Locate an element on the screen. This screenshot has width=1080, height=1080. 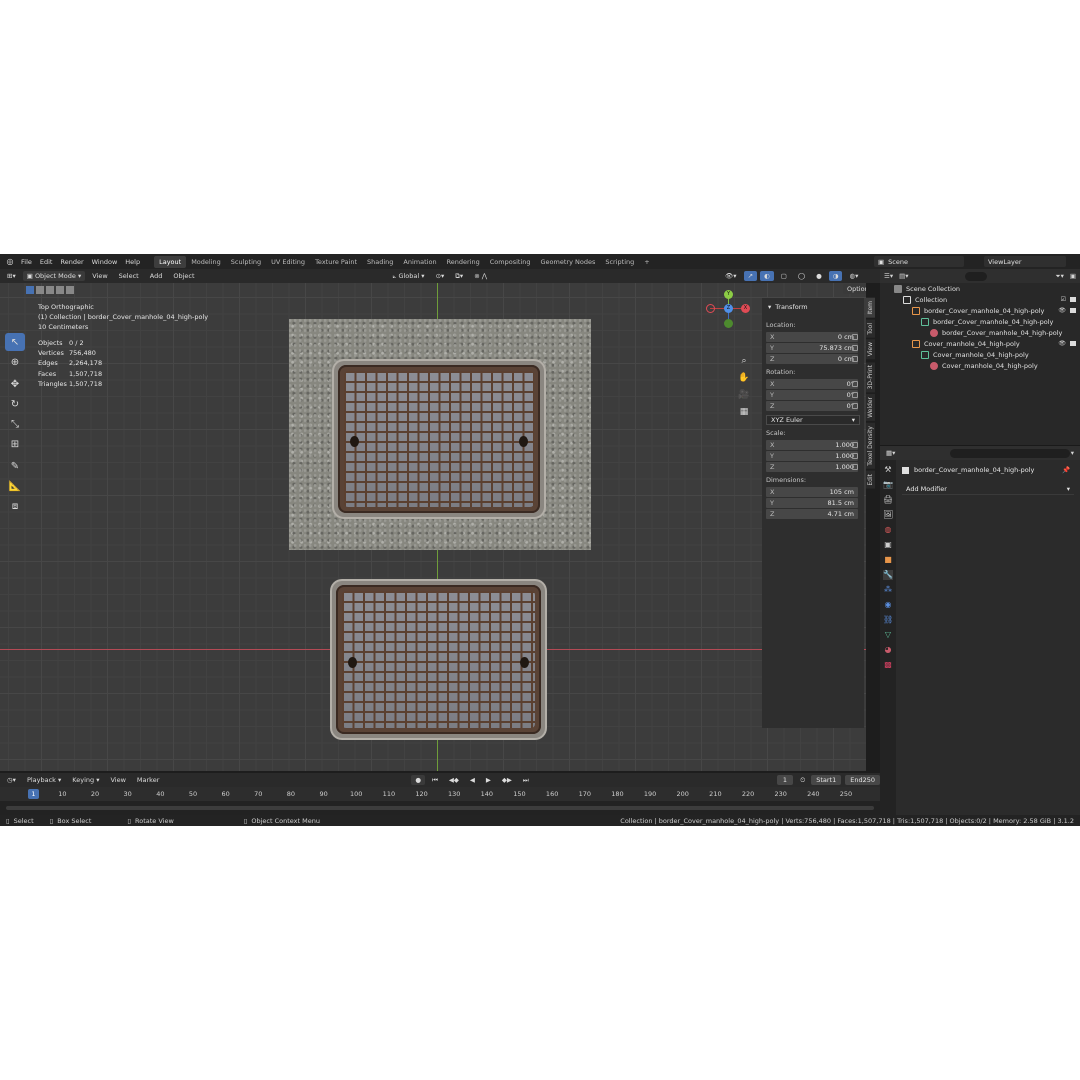
snap-icon: ⧉▾ is located at coordinates (459, 276).